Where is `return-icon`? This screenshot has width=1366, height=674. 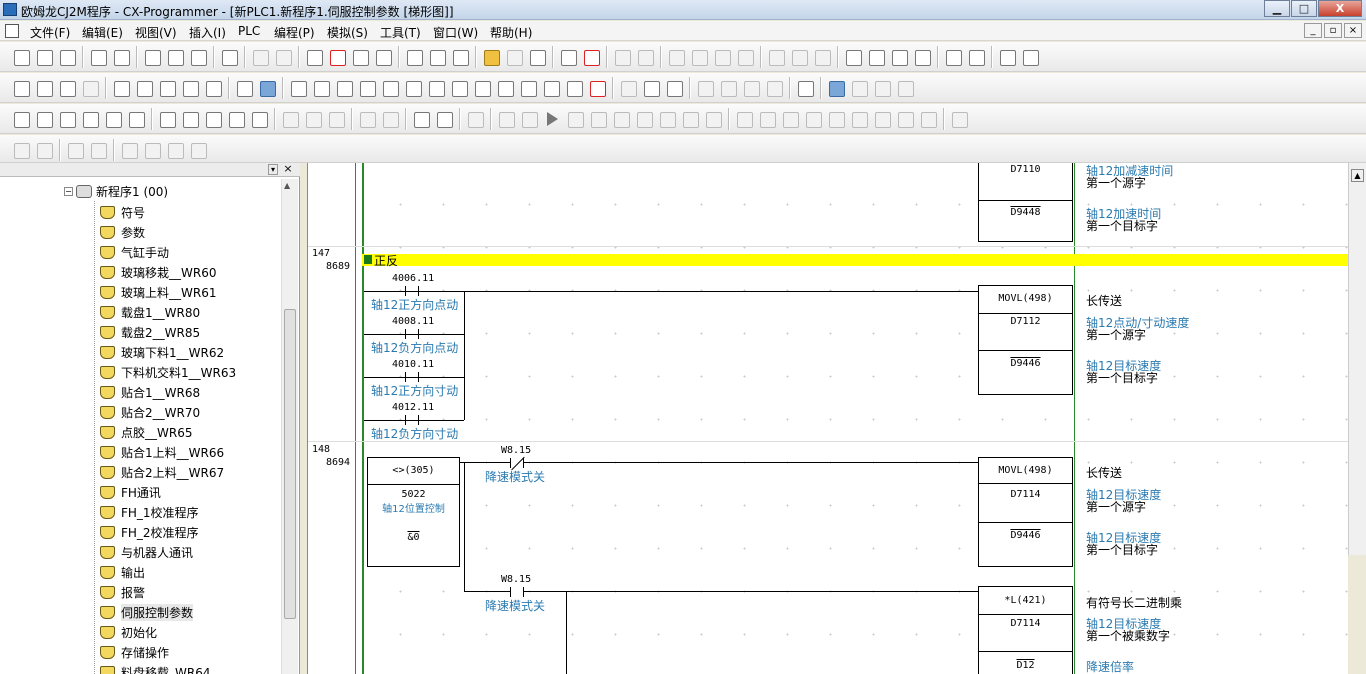 return-icon is located at coordinates (959, 119).